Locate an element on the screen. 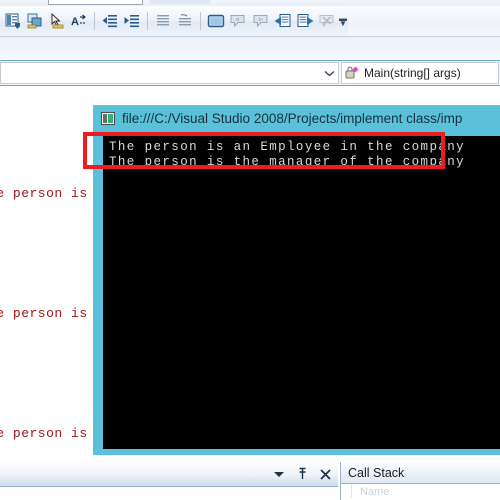 This screenshot has width=500, height=500. console-line: The person is an Employee in the company is located at coordinates (287, 147).